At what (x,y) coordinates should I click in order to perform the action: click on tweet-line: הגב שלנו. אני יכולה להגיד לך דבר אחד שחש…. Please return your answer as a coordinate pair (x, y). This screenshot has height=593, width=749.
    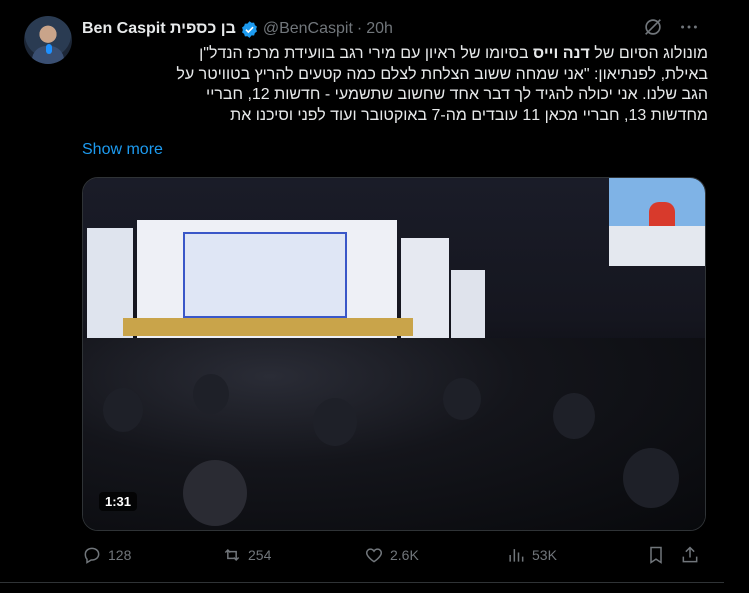
    Looking at the image, I should click on (457, 94).